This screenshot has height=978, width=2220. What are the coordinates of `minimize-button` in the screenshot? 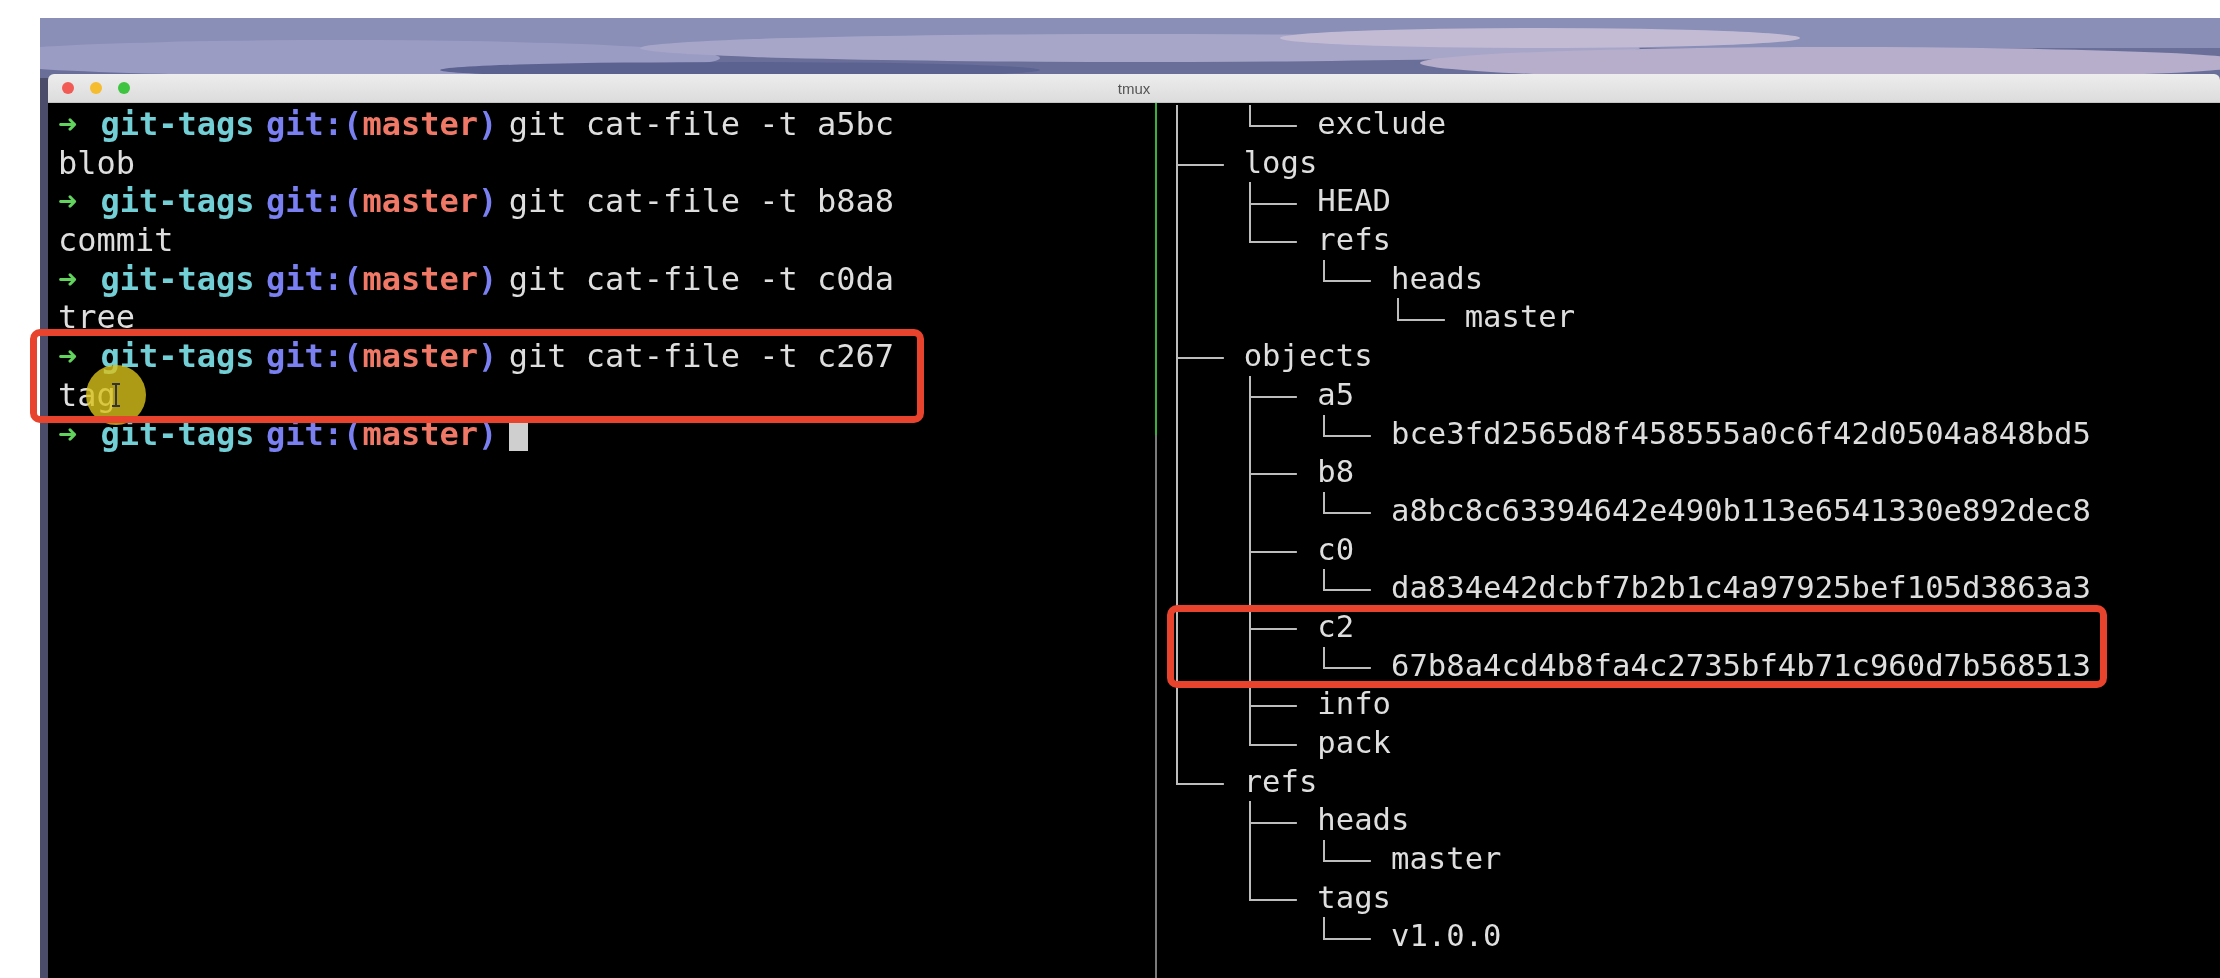 It's located at (96, 88).